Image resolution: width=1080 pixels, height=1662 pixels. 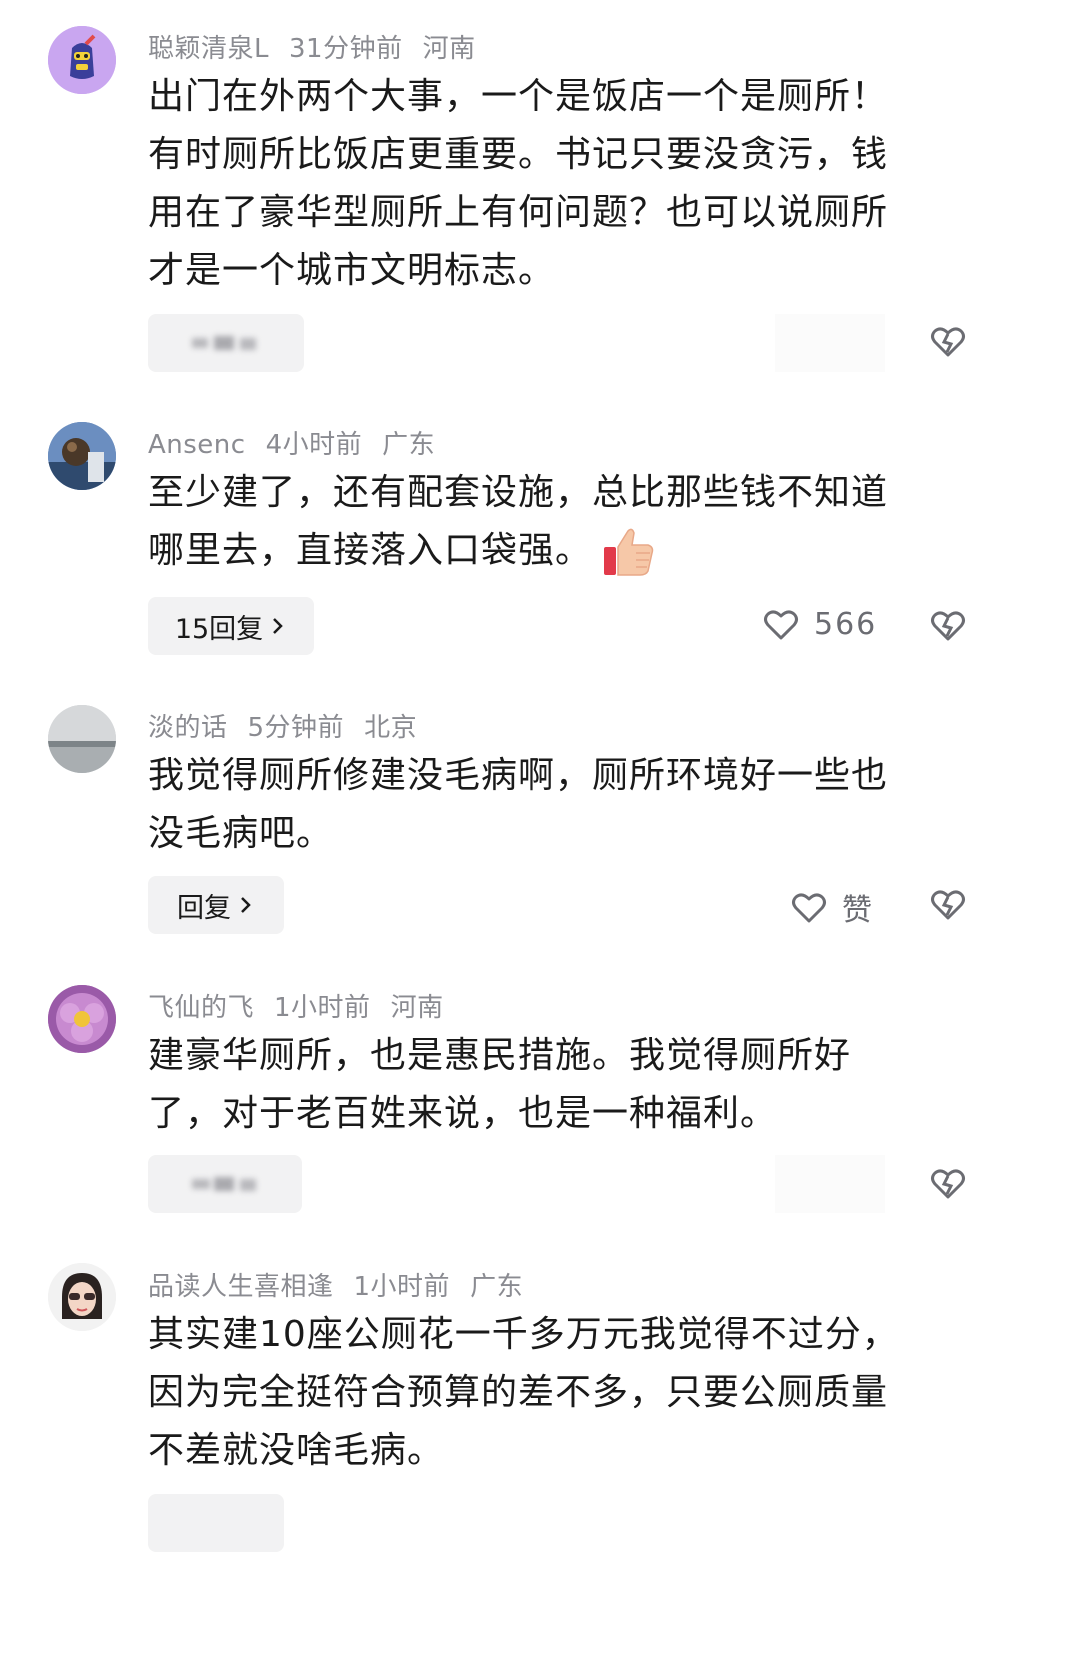 I want to click on ball-photo-avatar-icon, so click(x=82, y=456).